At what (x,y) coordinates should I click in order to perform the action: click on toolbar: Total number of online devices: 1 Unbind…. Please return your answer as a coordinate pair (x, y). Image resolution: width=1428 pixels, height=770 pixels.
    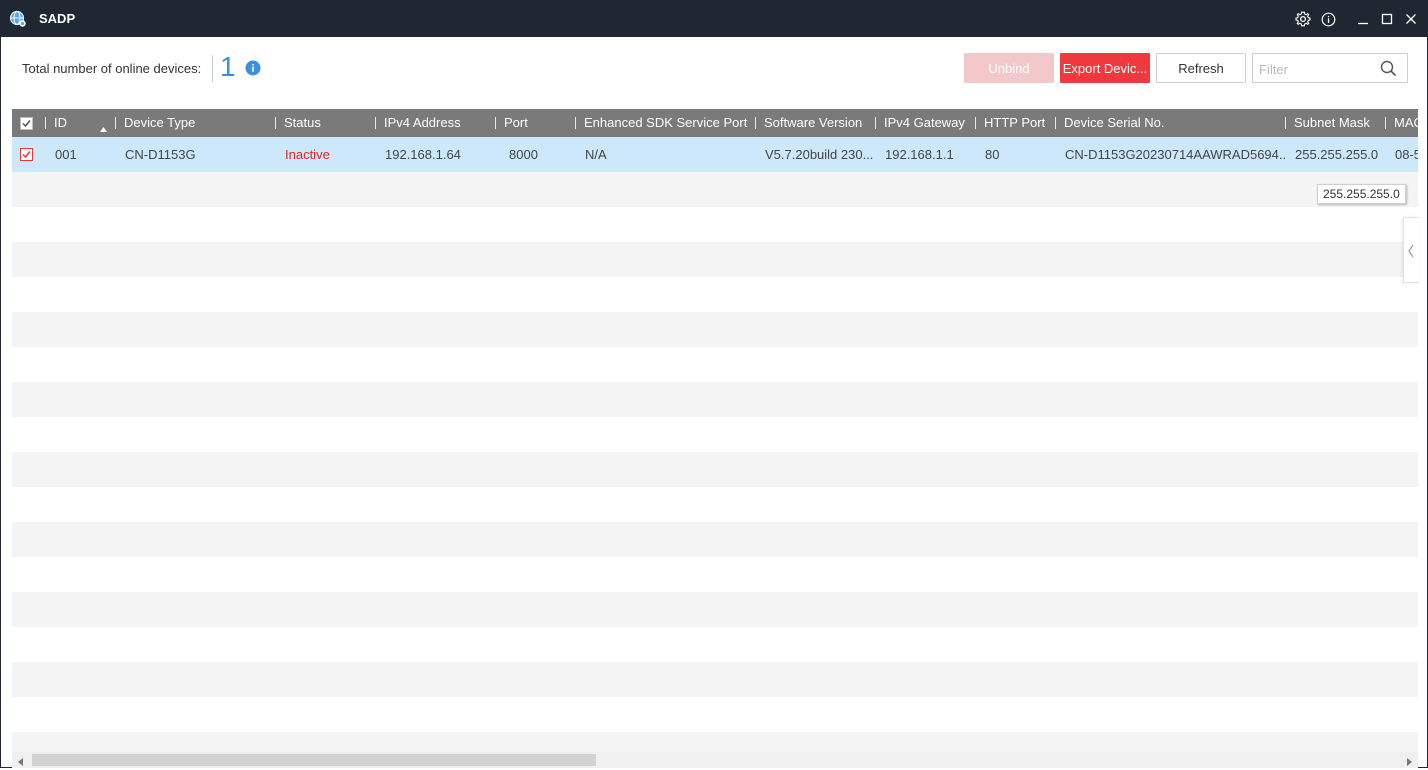
    Looking at the image, I should click on (714, 72).